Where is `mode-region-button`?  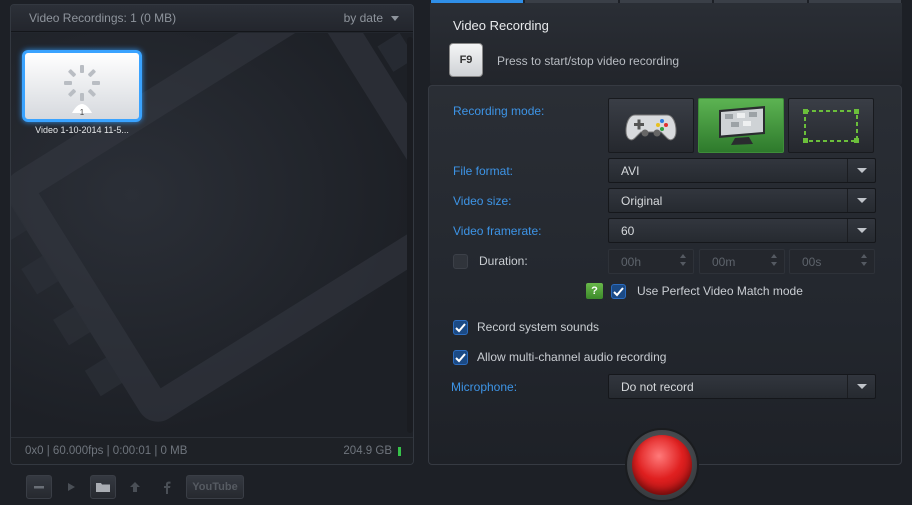 mode-region-button is located at coordinates (831, 125).